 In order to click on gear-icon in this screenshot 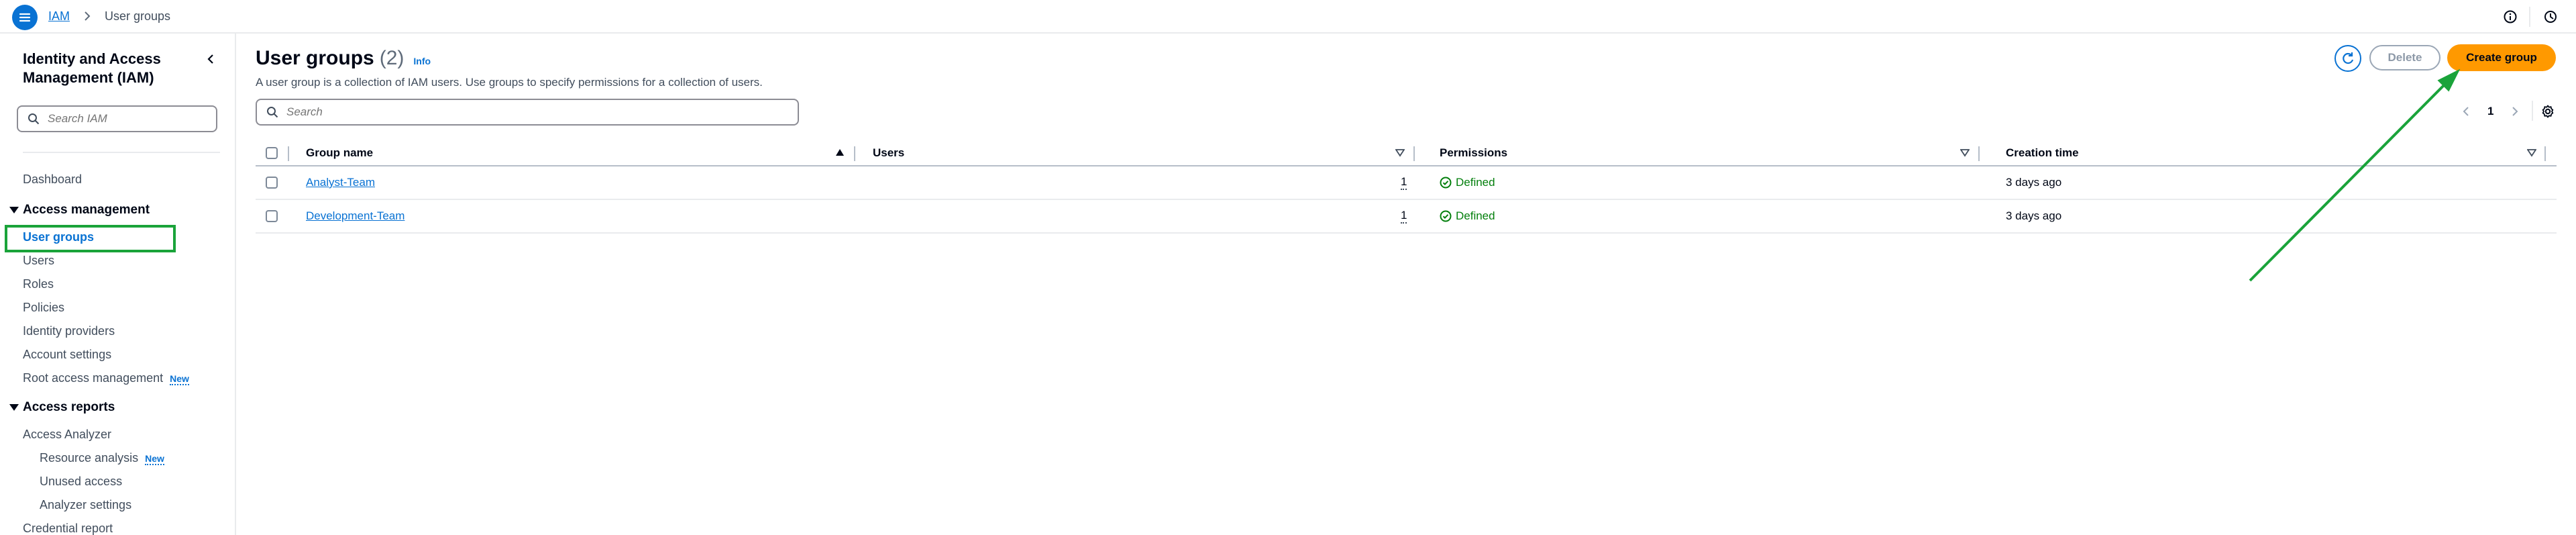, I will do `click(2548, 111)`.